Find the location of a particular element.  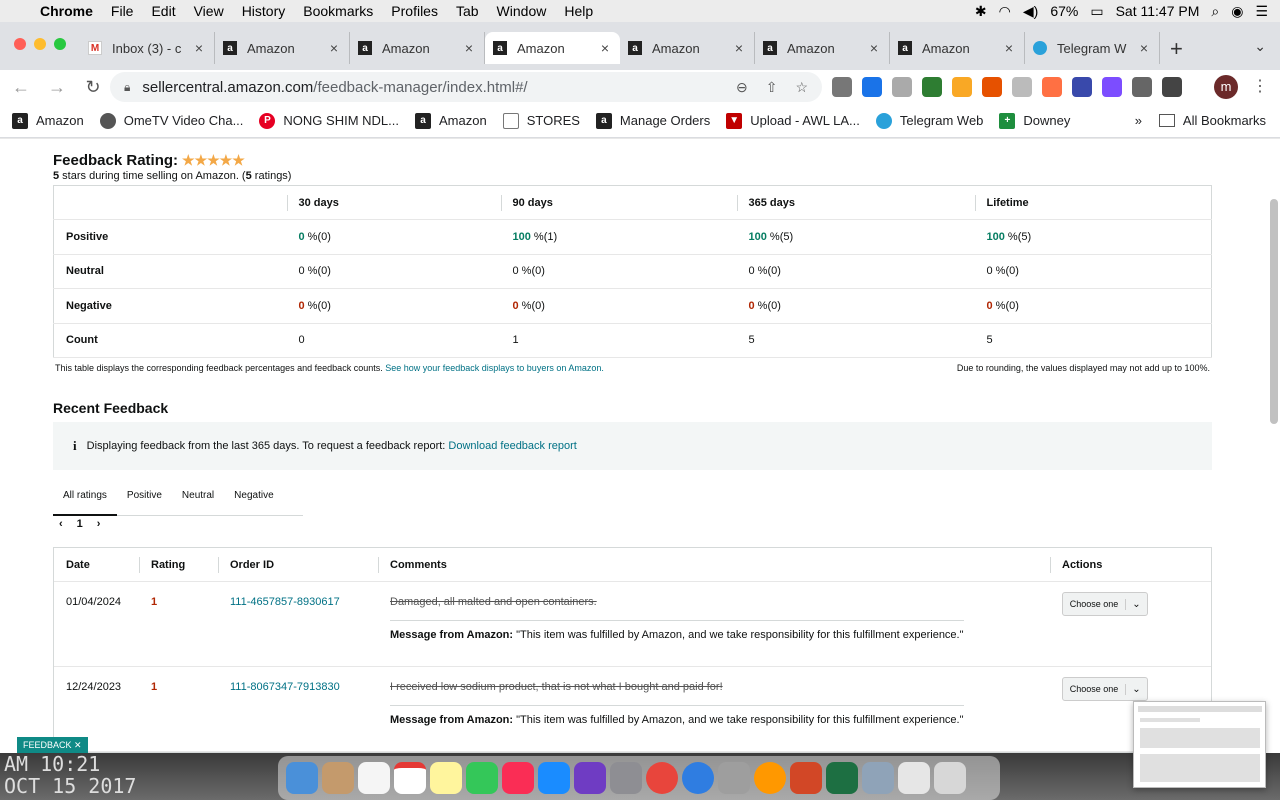

side-panel-icon is located at coordinates (1172, 87).